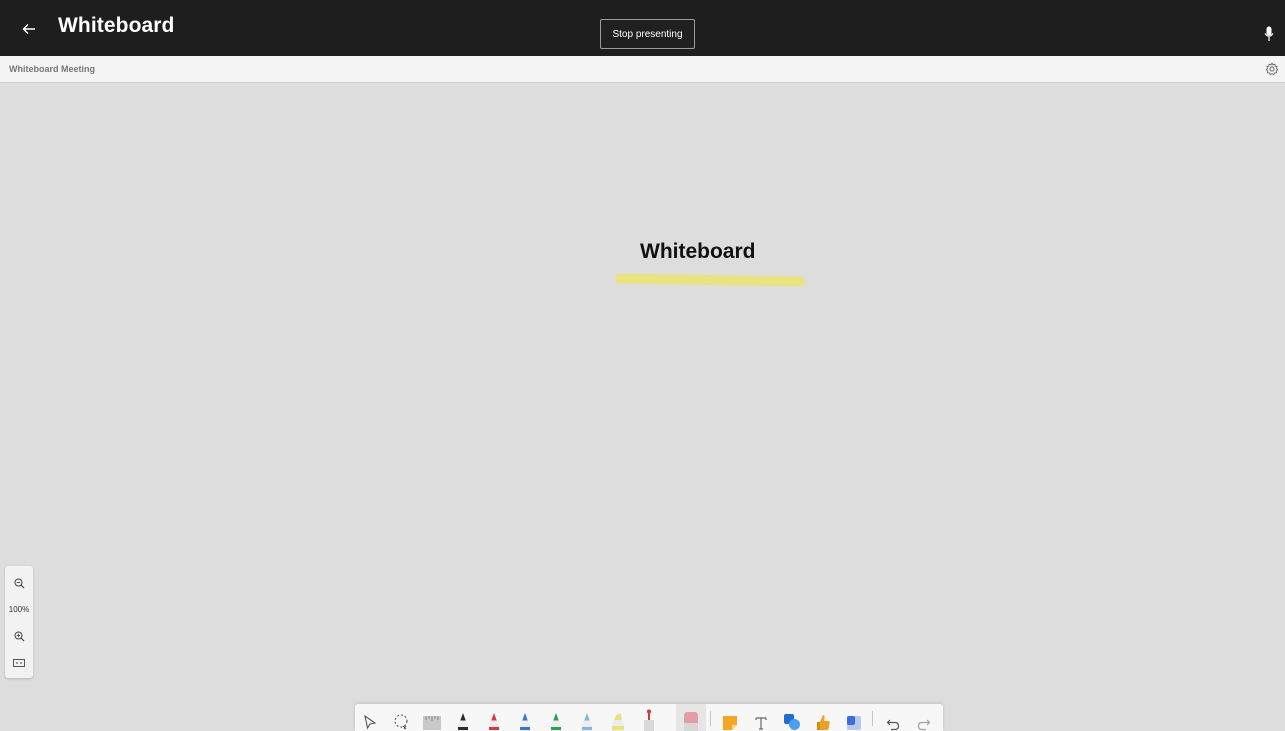 This screenshot has height=731, width=1285. I want to click on stop-presenting-button: Stop presenting, so click(647, 34).